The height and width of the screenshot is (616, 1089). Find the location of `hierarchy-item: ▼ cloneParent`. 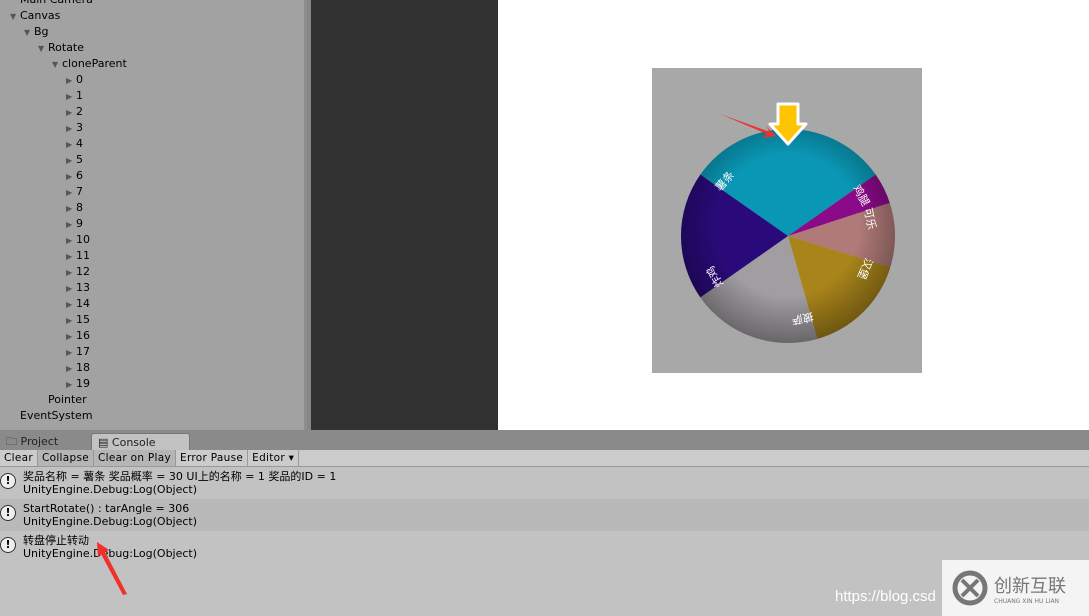

hierarchy-item: ▼ cloneParent is located at coordinates (89, 64).